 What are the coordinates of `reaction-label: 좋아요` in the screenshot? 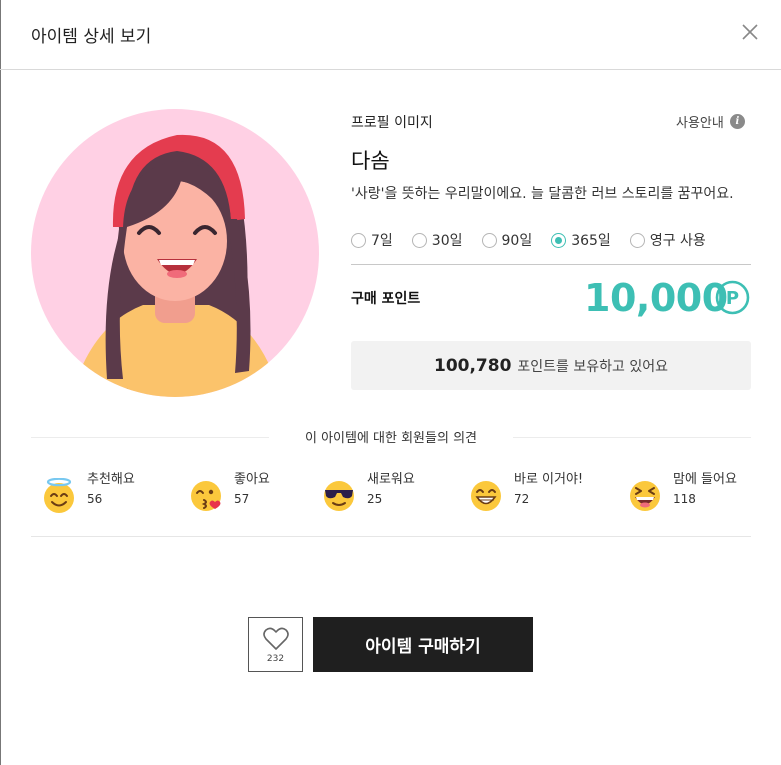 It's located at (252, 479).